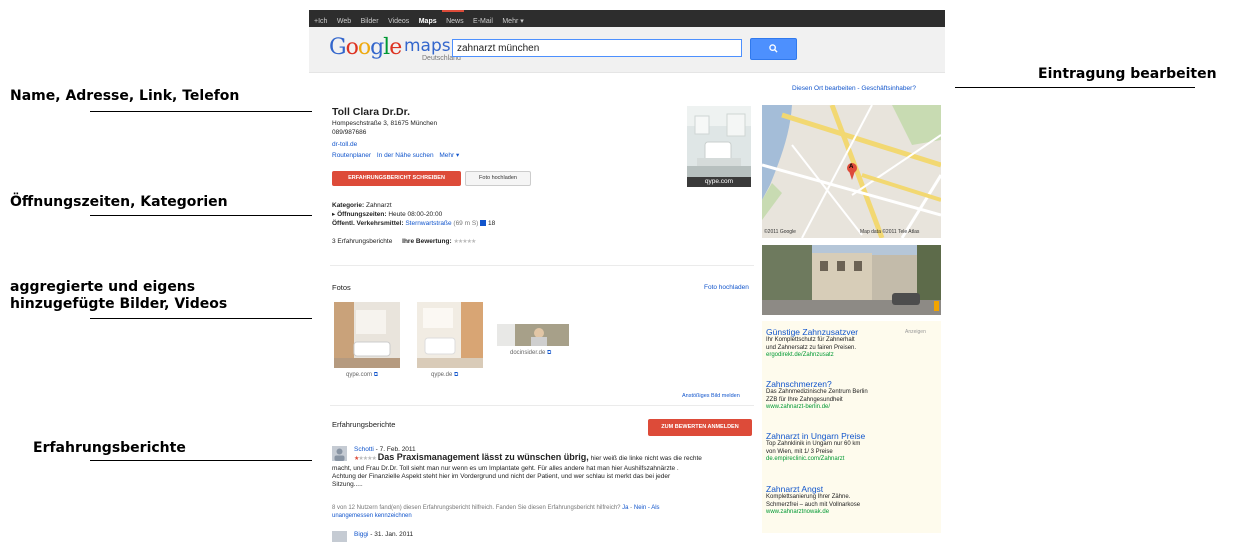  Describe the element at coordinates (103, 287) in the screenshot. I see `annotation-images-1: aggregierte und eigens` at that location.